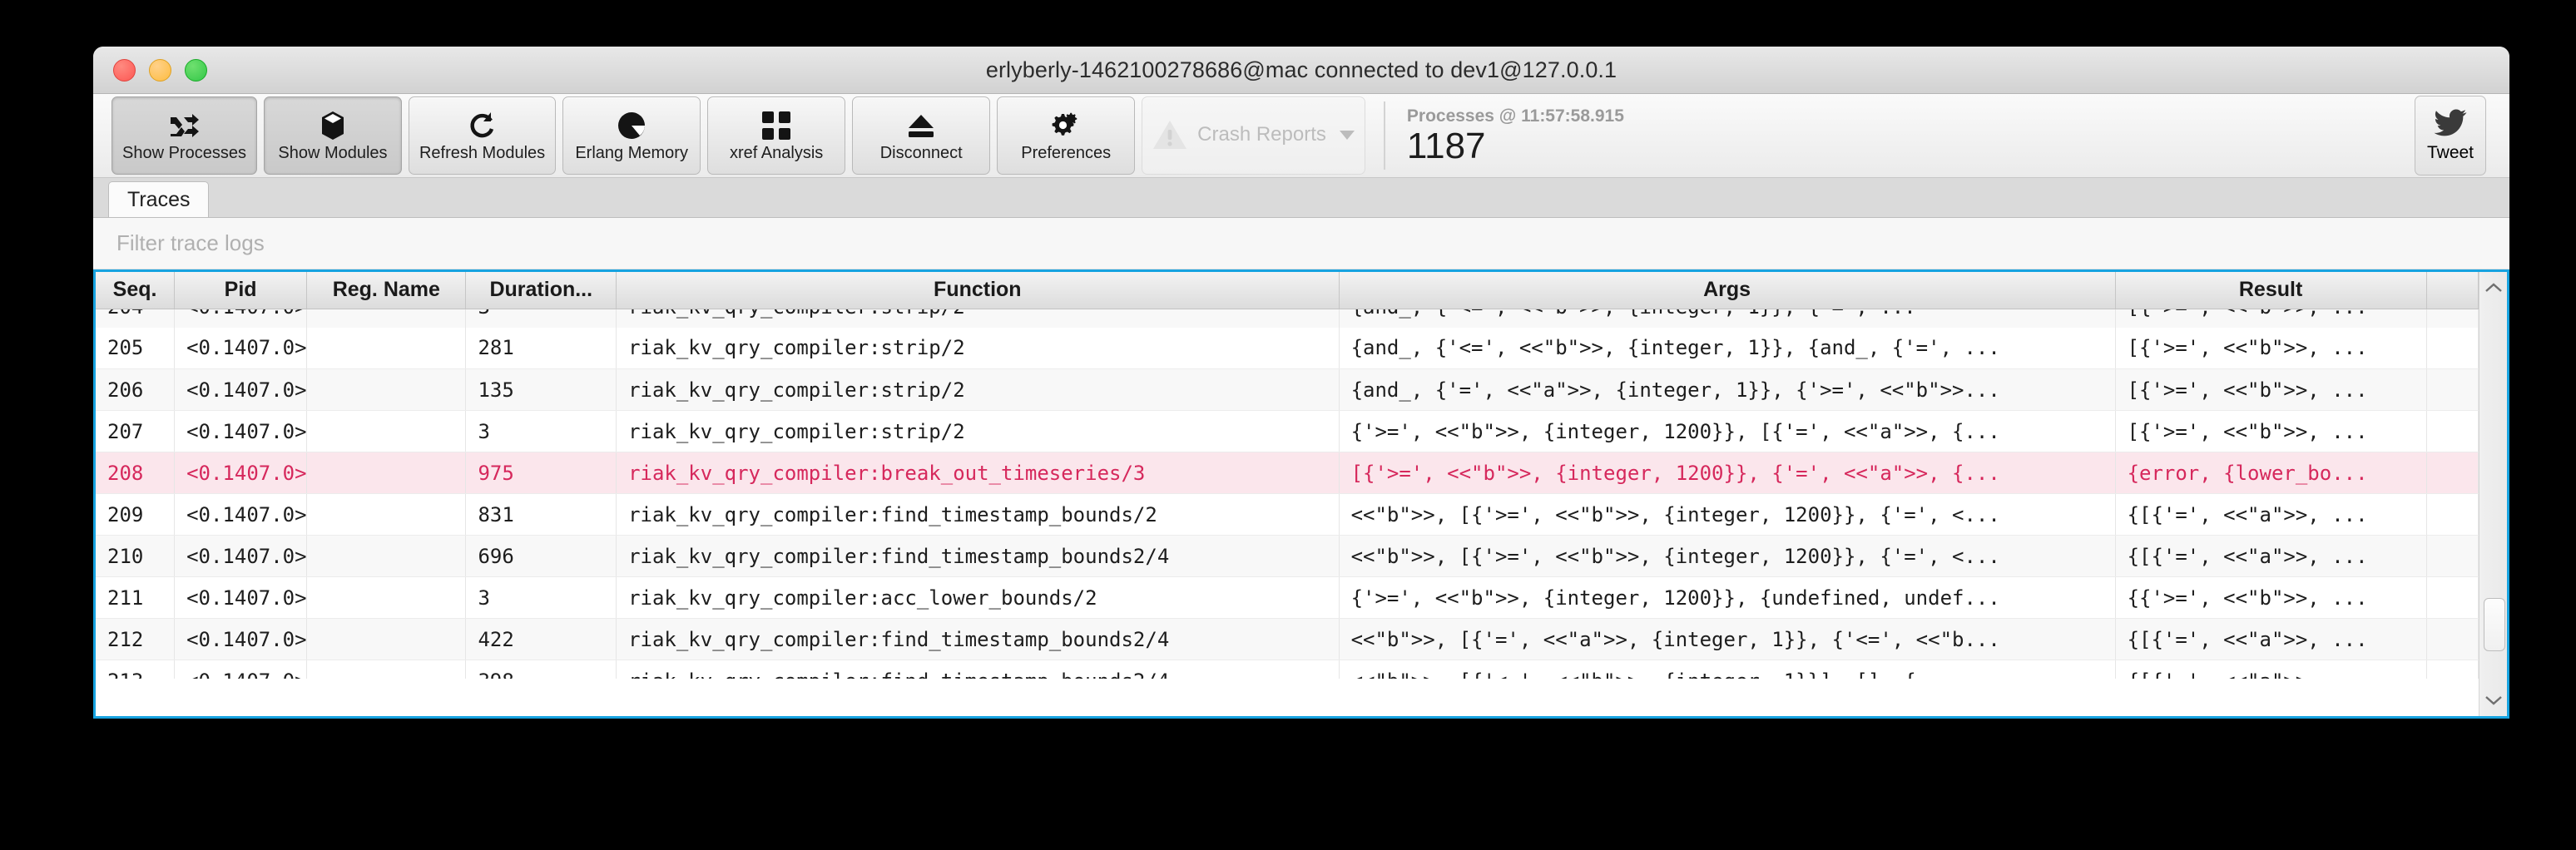 The height and width of the screenshot is (850, 2576). What do you see at coordinates (2452, 290) in the screenshot?
I see `column-header-spacer` at bounding box center [2452, 290].